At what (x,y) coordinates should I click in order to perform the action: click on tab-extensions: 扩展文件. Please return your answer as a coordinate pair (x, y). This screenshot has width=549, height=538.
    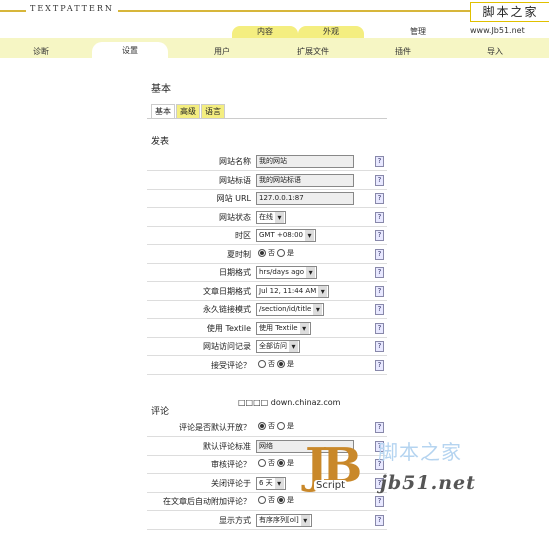
    Looking at the image, I should click on (313, 52).